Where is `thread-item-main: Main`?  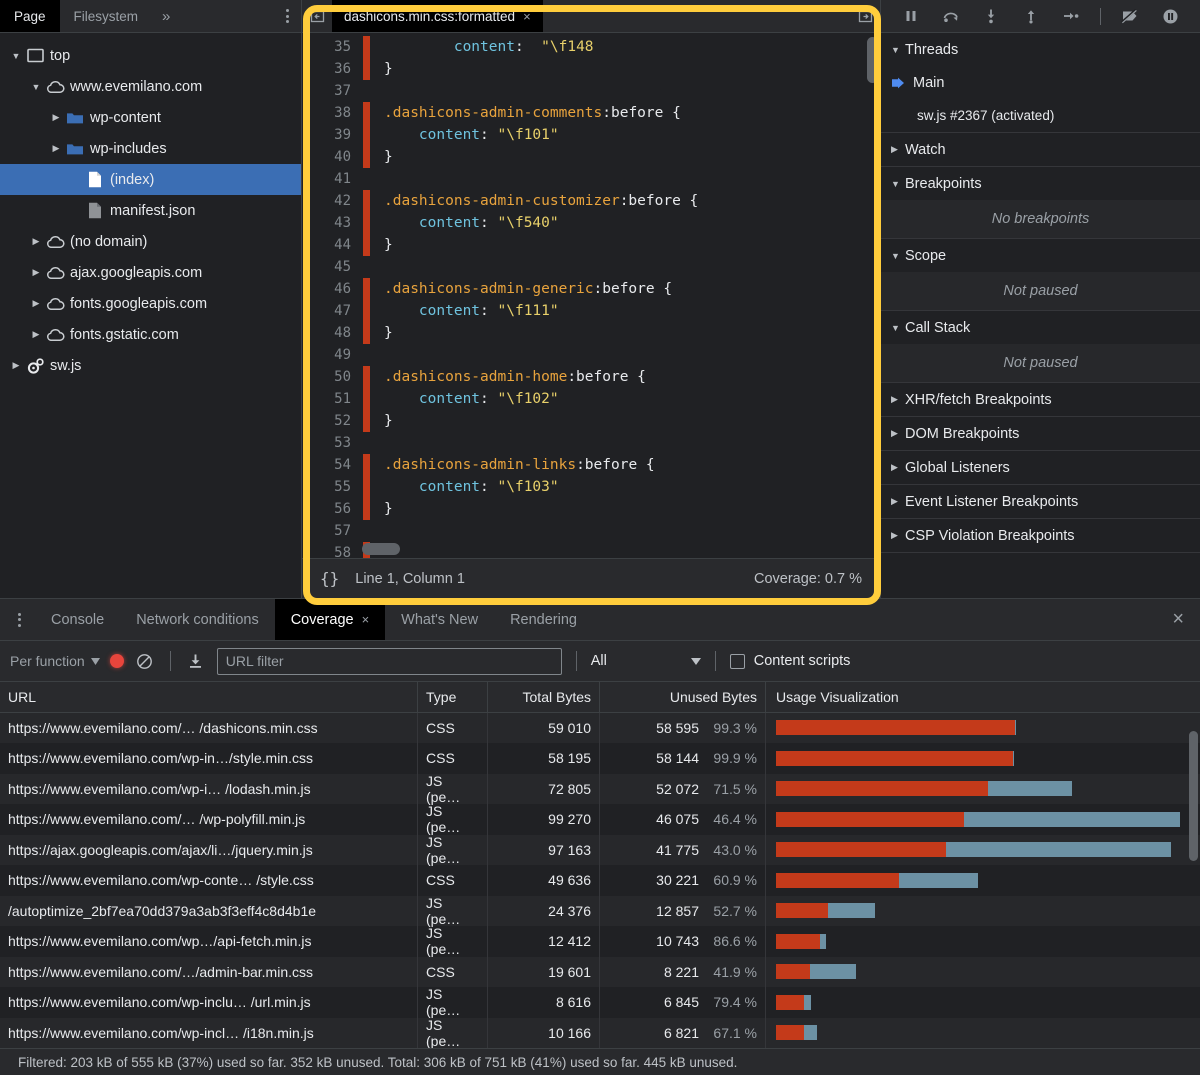
thread-item-main: Main is located at coordinates (1040, 82).